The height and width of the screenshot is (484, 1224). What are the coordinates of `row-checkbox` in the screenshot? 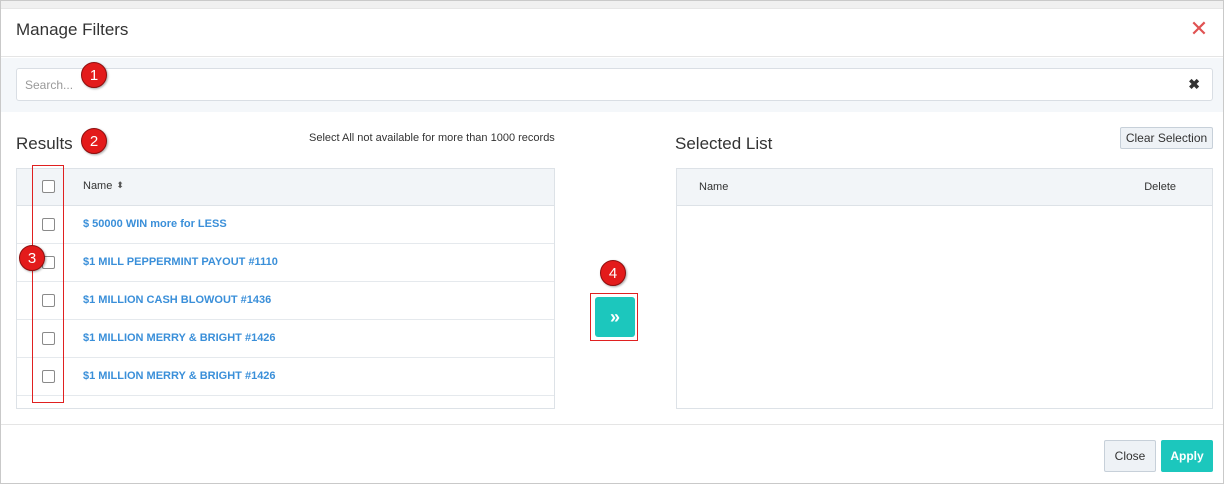 It's located at (48, 408).